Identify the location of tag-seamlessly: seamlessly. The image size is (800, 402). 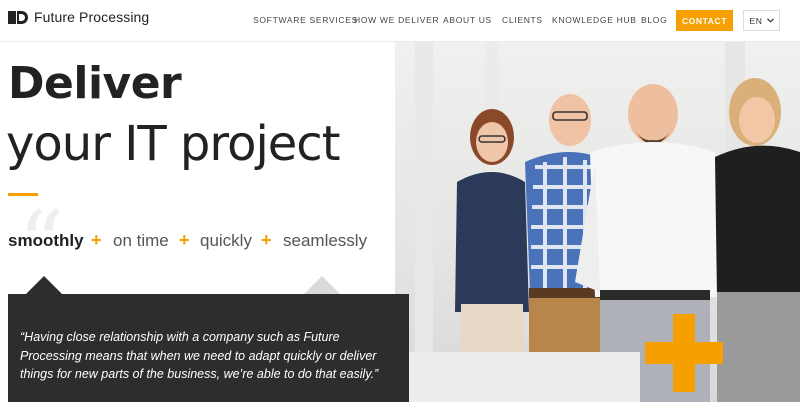
(325, 240).